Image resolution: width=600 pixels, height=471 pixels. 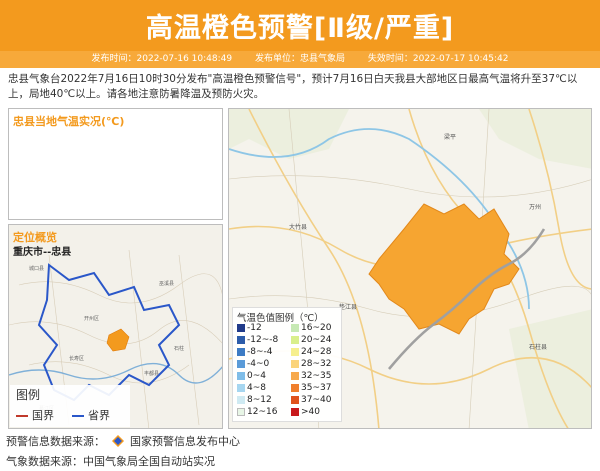 I want to click on legend-item: 0~4, so click(x=251, y=376).